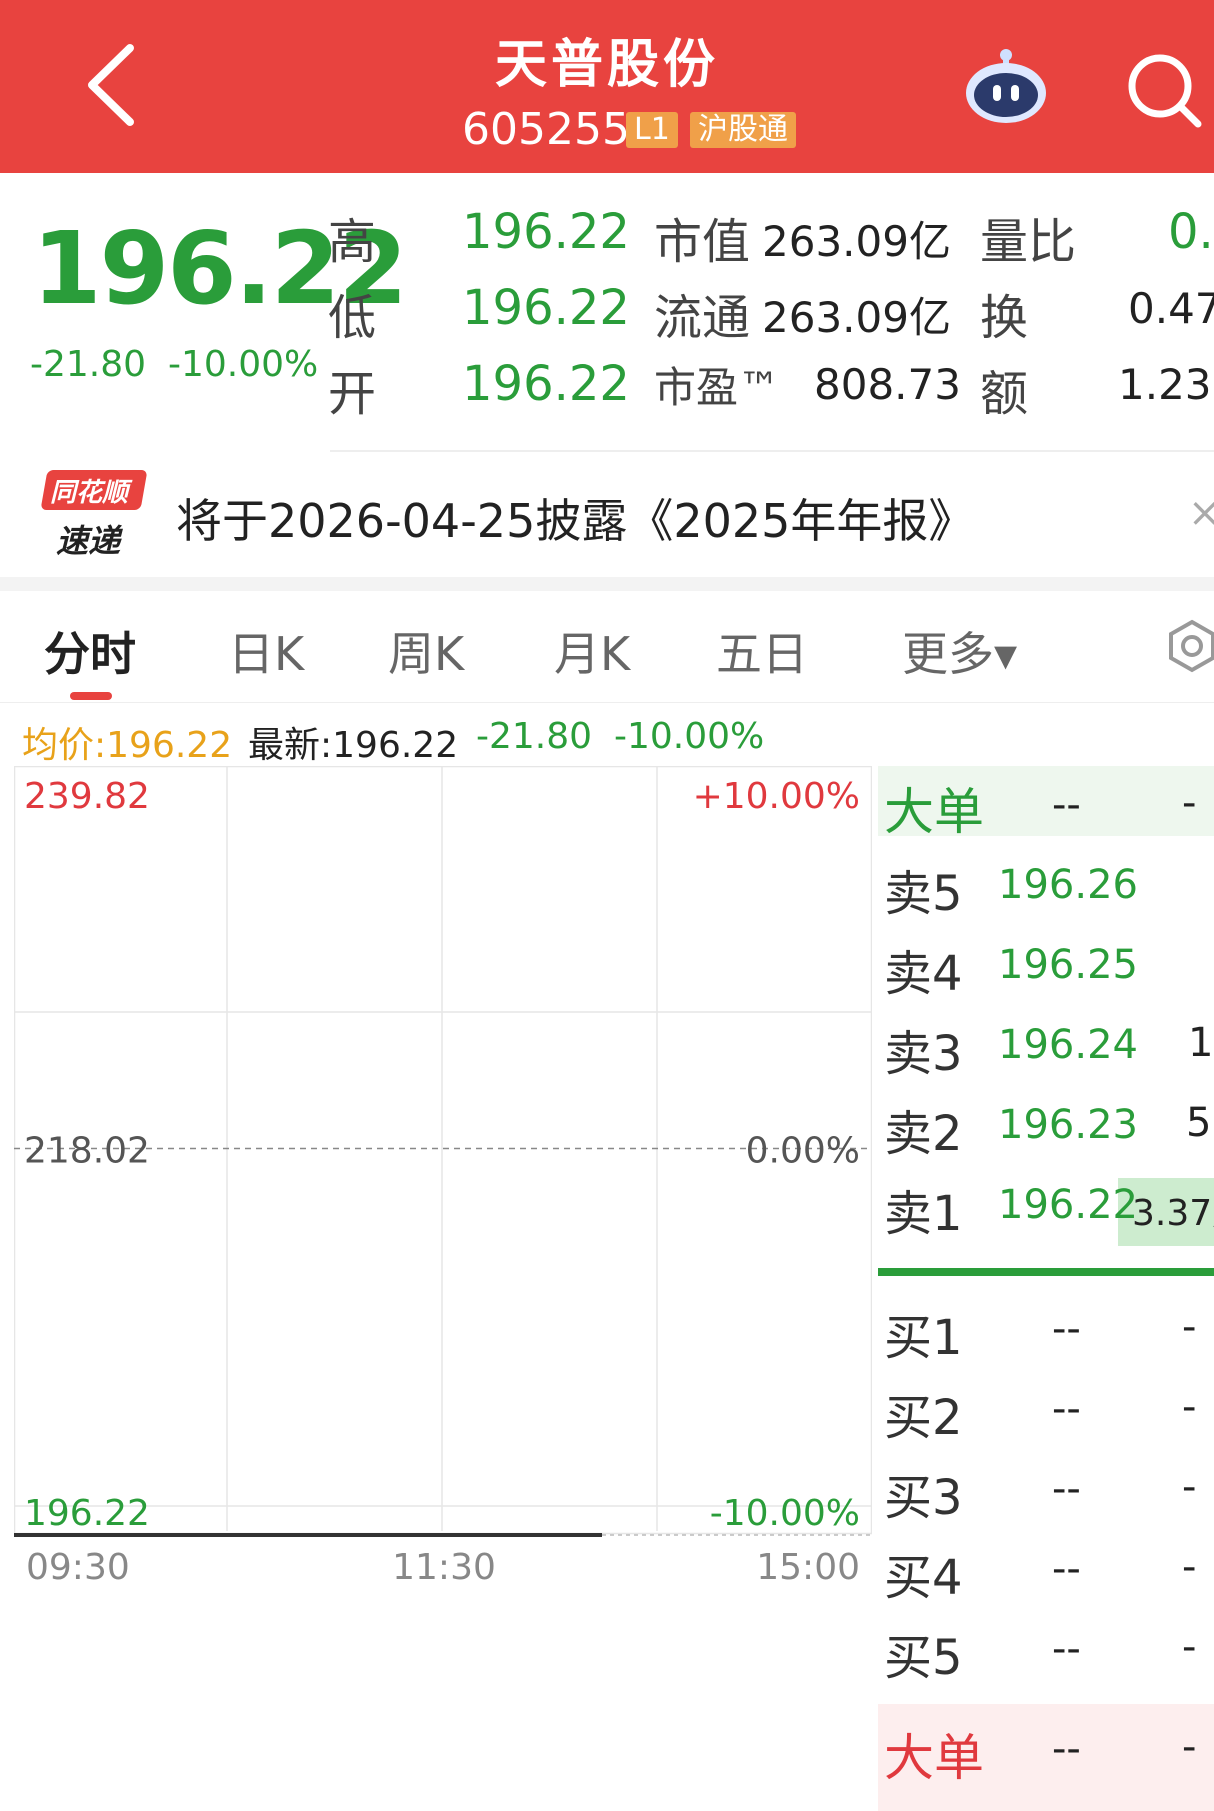 The width and height of the screenshot is (1214, 1811). Describe the element at coordinates (689, 736) in the screenshot. I see `info-change-pct: -10.00%` at that location.